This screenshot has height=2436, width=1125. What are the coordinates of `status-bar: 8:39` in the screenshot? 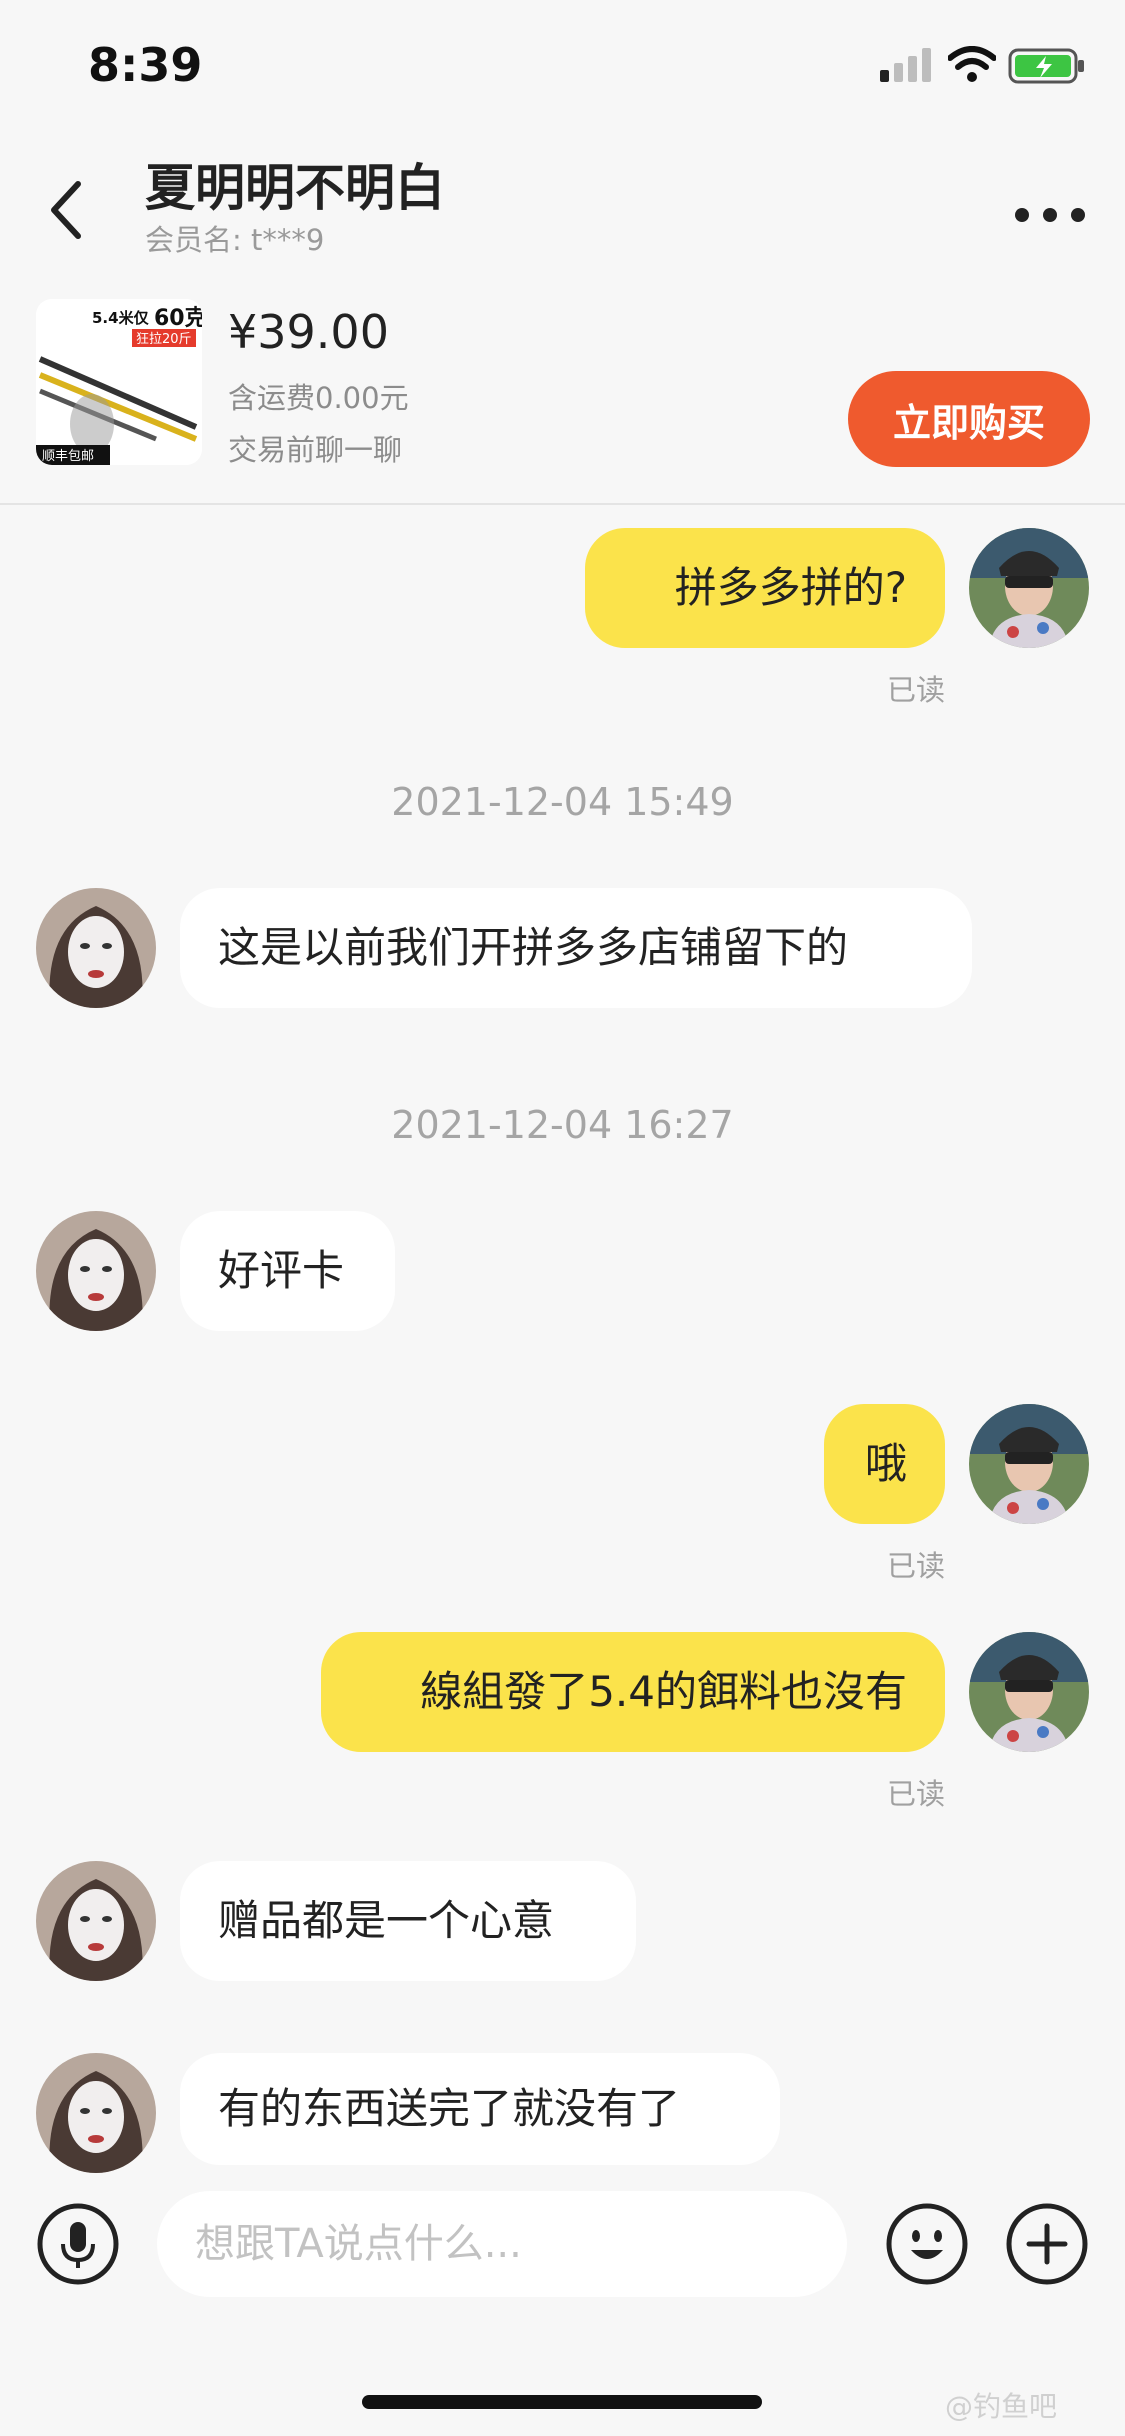 It's located at (562, 70).